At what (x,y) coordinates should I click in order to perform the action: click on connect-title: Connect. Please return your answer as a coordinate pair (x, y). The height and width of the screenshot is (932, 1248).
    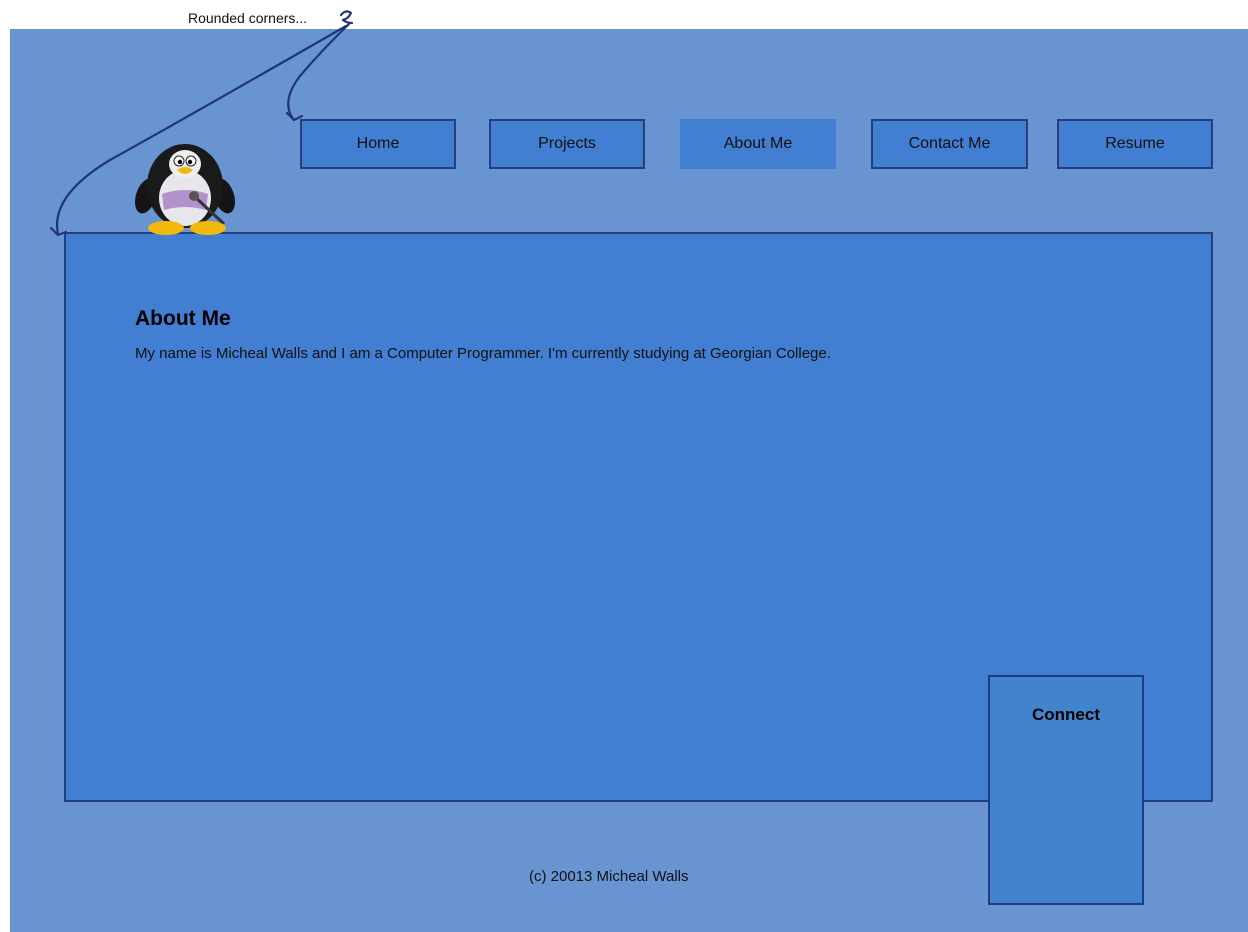
    Looking at the image, I should click on (1066, 714).